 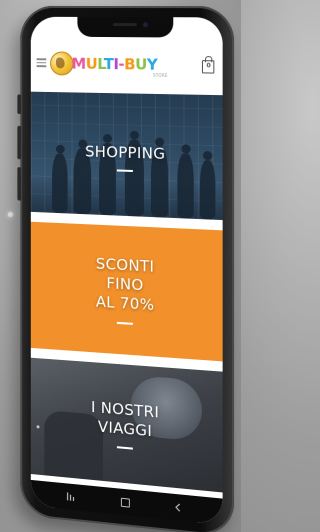 I want to click on volume-up-button, so click(x=19, y=142).